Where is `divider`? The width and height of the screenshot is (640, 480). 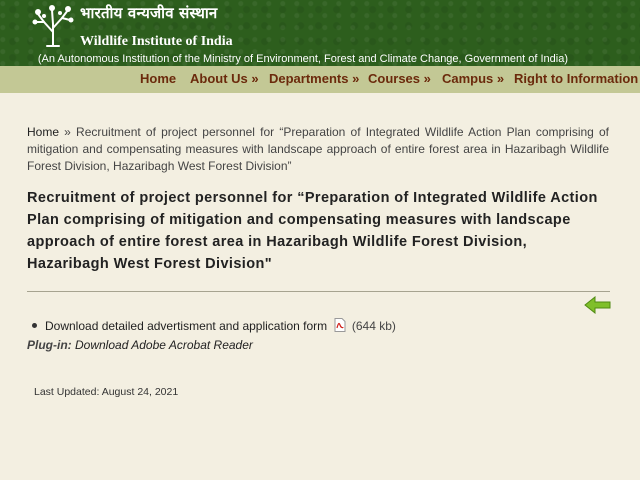 divider is located at coordinates (318, 291).